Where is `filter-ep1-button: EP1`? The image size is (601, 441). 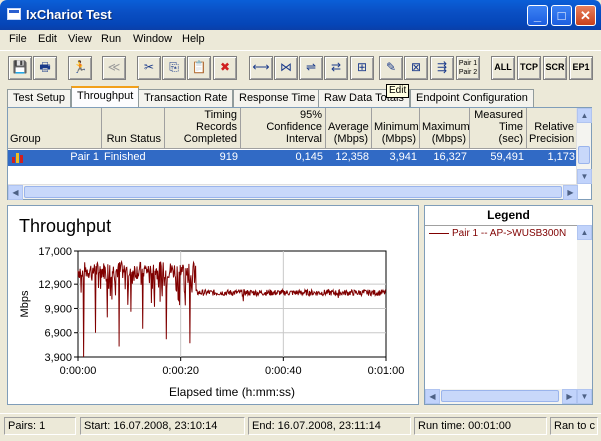 filter-ep1-button: EP1 is located at coordinates (581, 68).